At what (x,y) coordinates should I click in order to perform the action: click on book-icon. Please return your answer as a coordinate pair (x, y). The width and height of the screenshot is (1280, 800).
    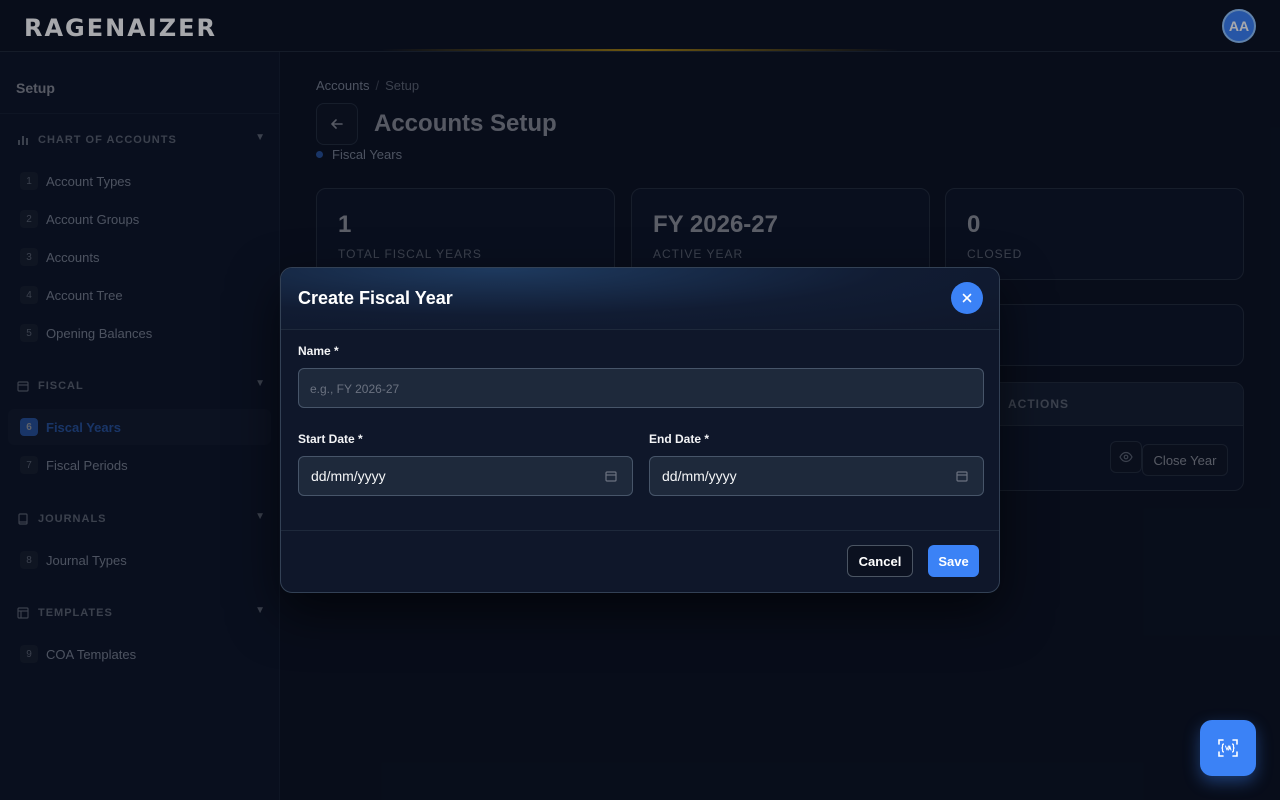
    Looking at the image, I should click on (23, 519).